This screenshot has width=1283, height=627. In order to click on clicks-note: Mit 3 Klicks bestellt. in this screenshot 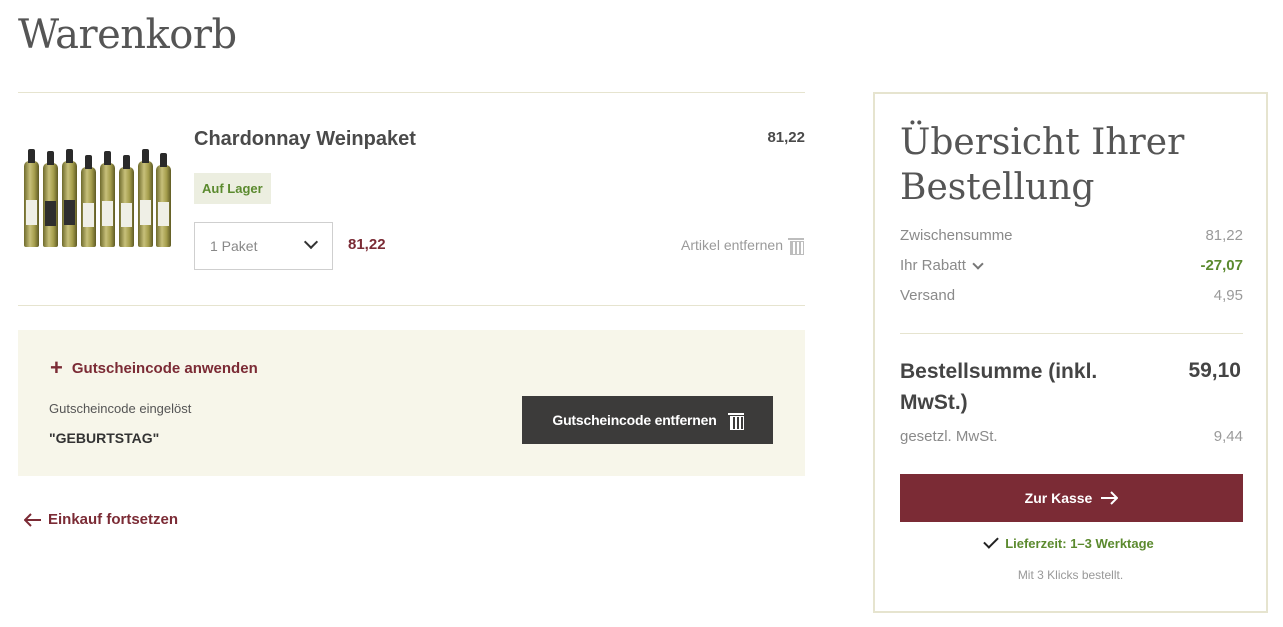, I will do `click(1070, 575)`.